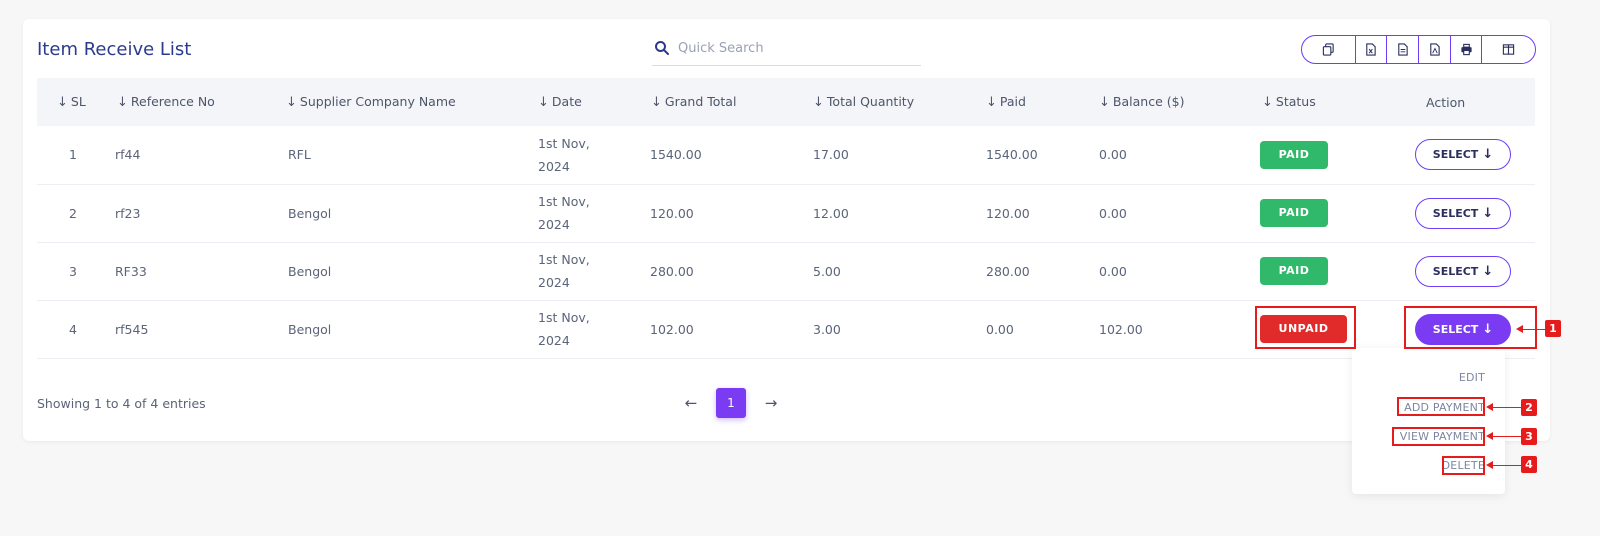 The height and width of the screenshot is (536, 1600). Describe the element at coordinates (75, 102) in the screenshot. I see `col-header-sl: ↓ SL` at that location.